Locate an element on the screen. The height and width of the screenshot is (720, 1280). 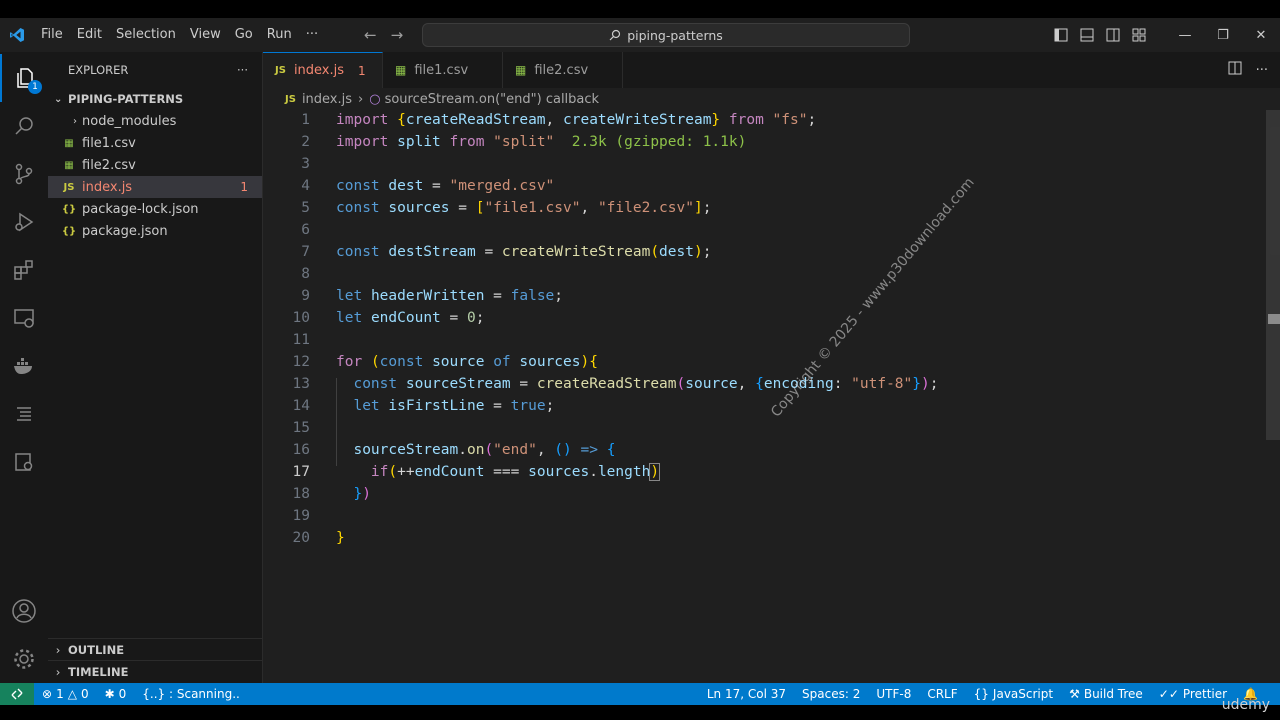
manage-gear-icon is located at coordinates (24, 659).